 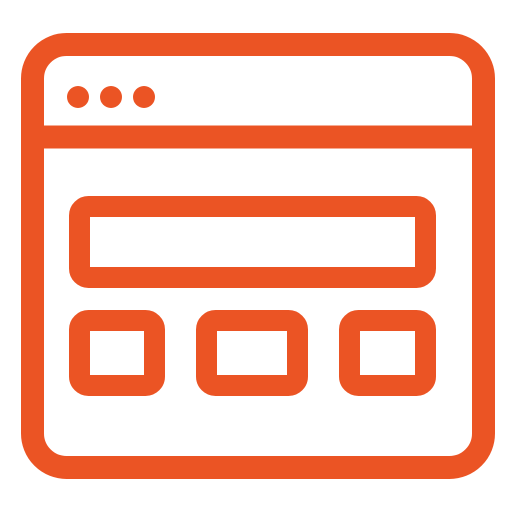 What do you see at coordinates (252, 242) in the screenshot?
I see `banner-block` at bounding box center [252, 242].